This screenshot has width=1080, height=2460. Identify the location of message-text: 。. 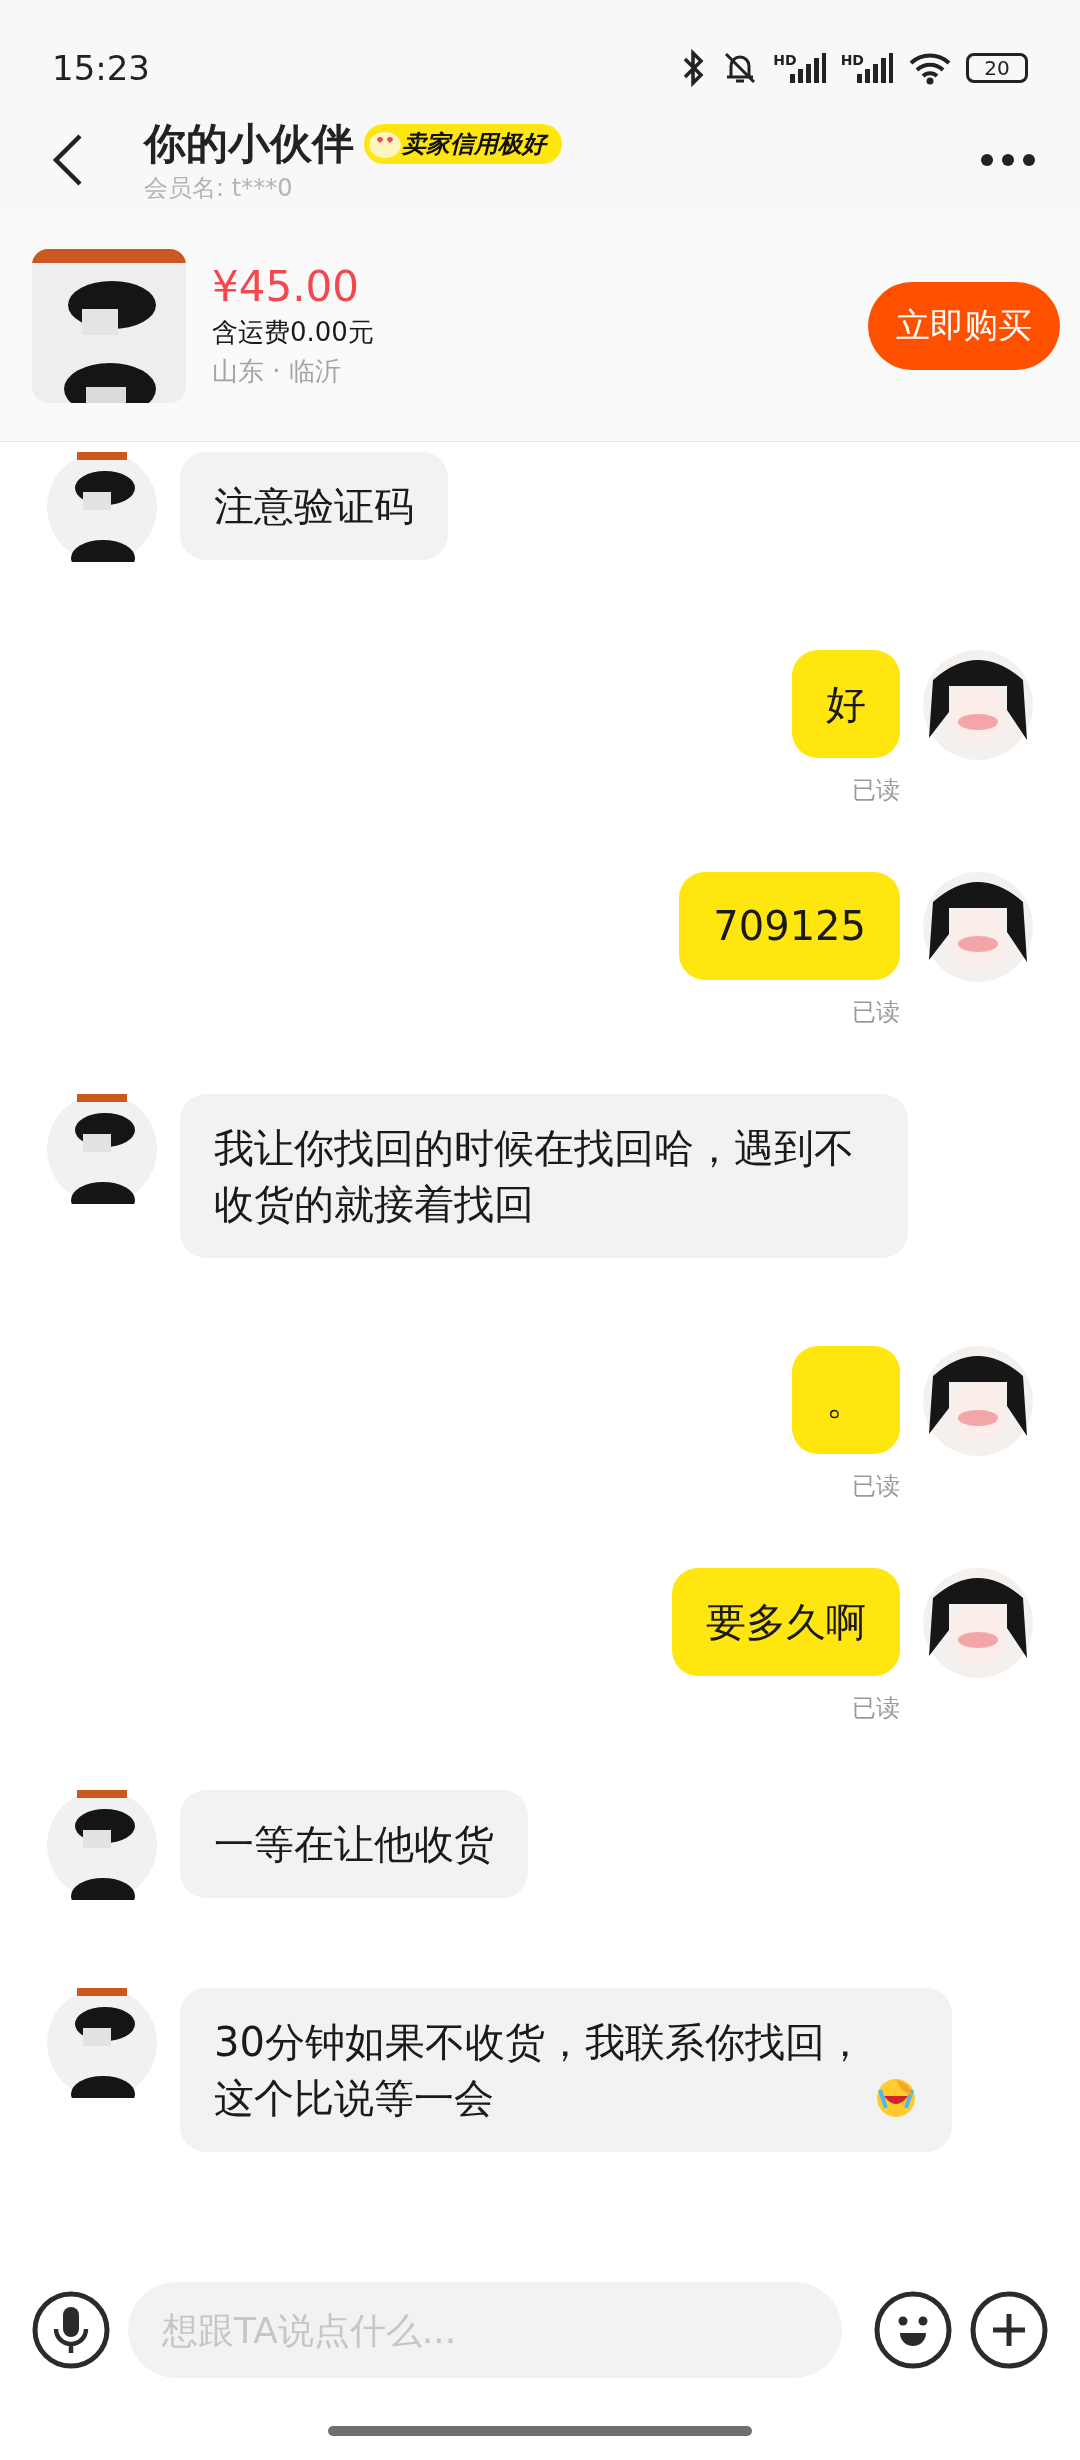
(846, 1400).